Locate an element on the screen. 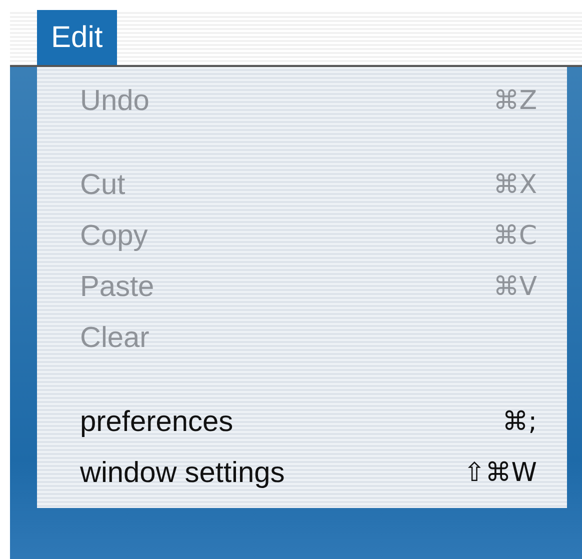  shortcut-label: ⌘X is located at coordinates (515, 185).